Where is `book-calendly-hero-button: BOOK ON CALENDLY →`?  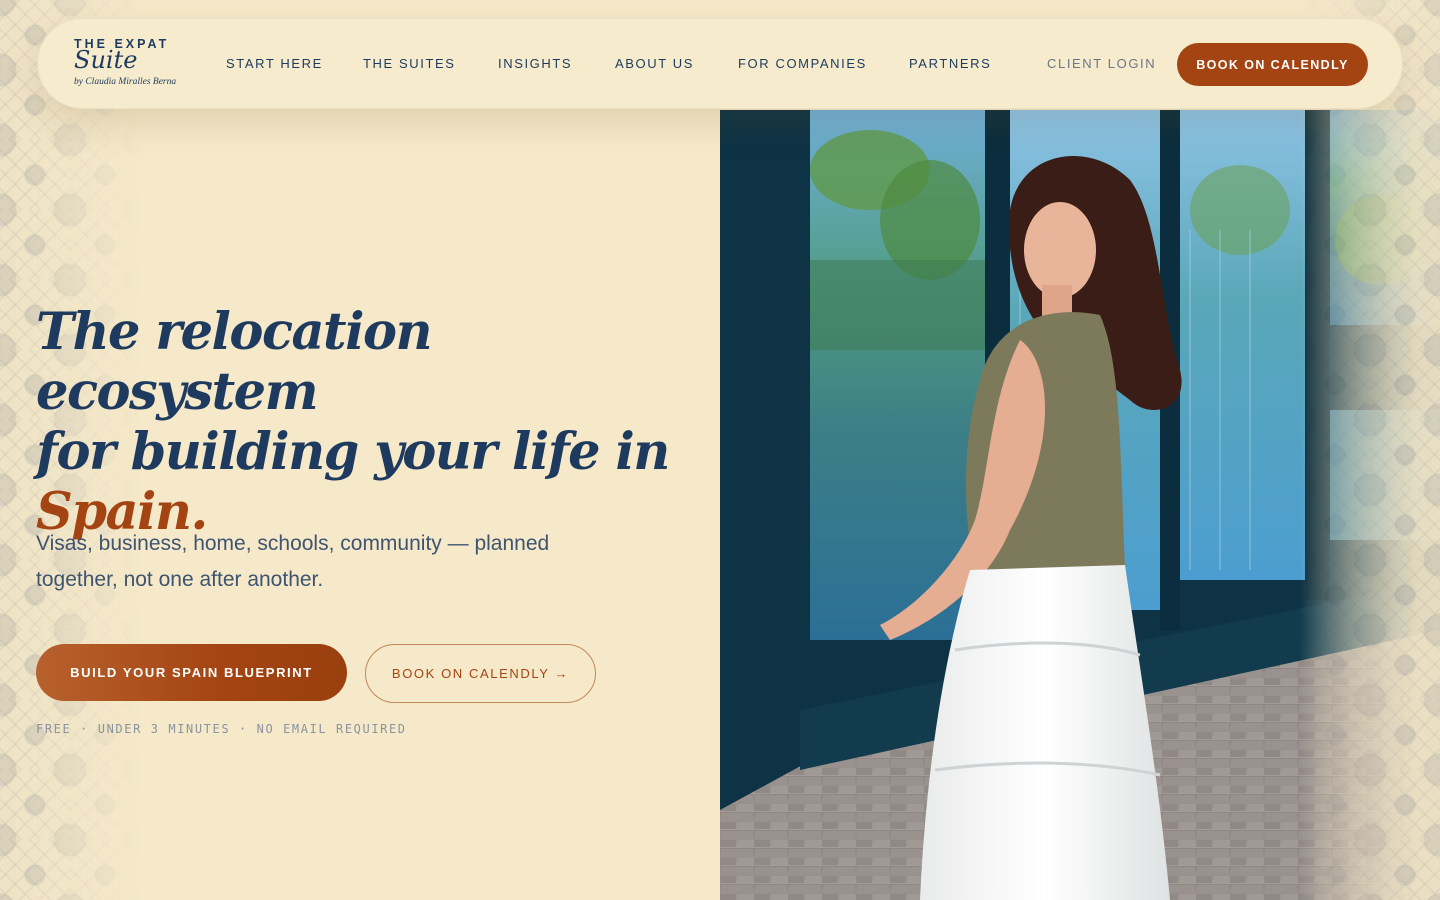
book-calendly-hero-button: BOOK ON CALENDLY → is located at coordinates (480, 673).